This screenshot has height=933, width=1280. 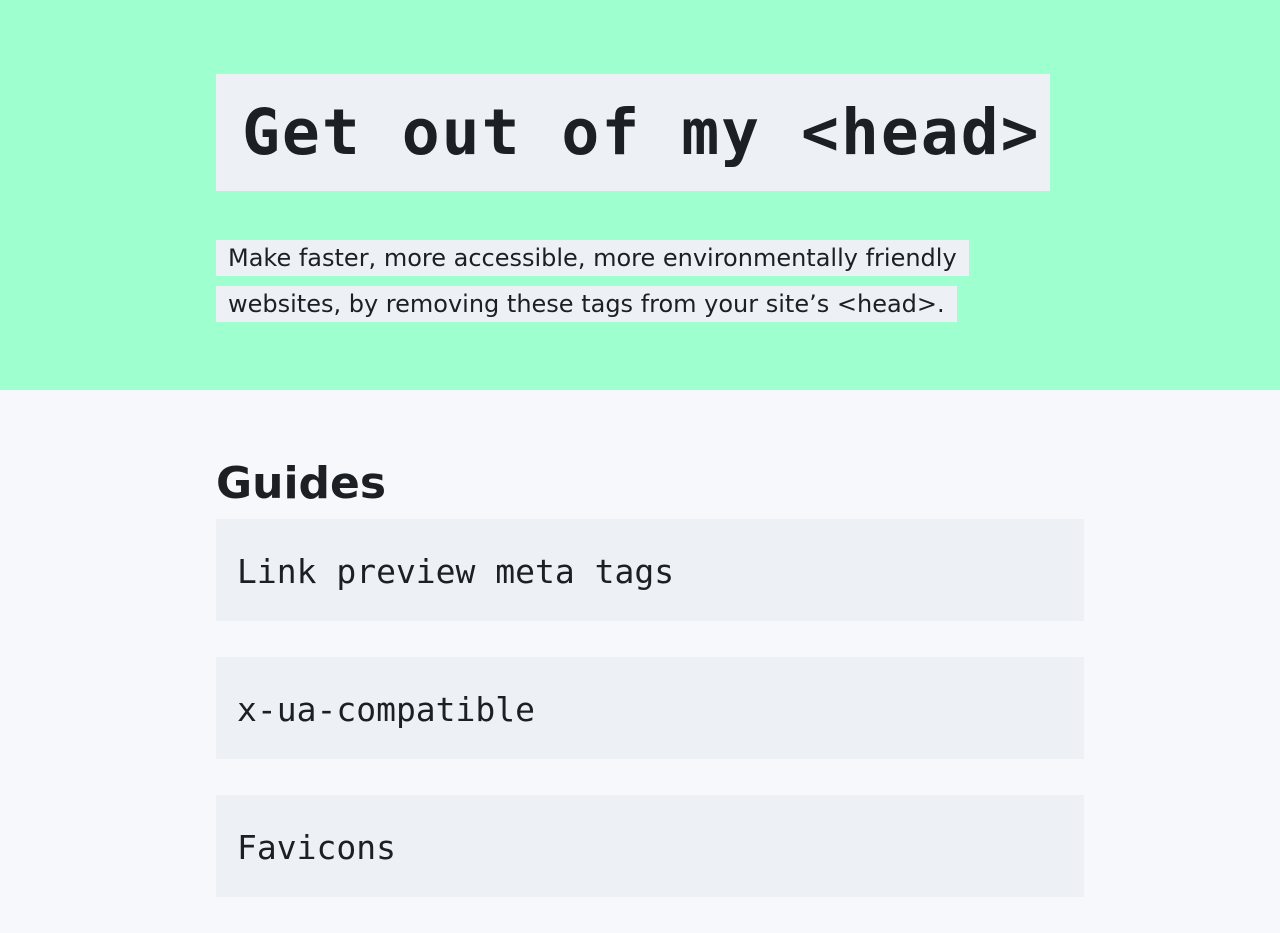 I want to click on guides-heading: Guides, so click(x=301, y=483).